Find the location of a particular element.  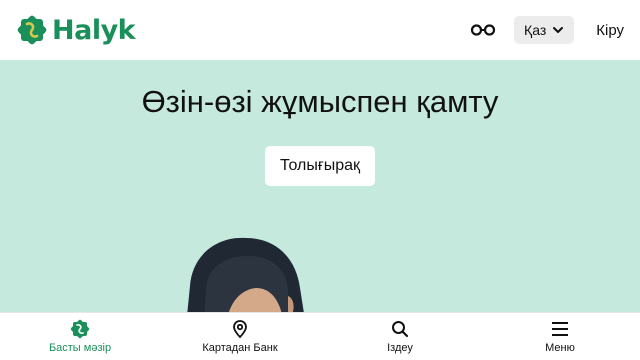

nav-search-label: Іздеу is located at coordinates (400, 348).